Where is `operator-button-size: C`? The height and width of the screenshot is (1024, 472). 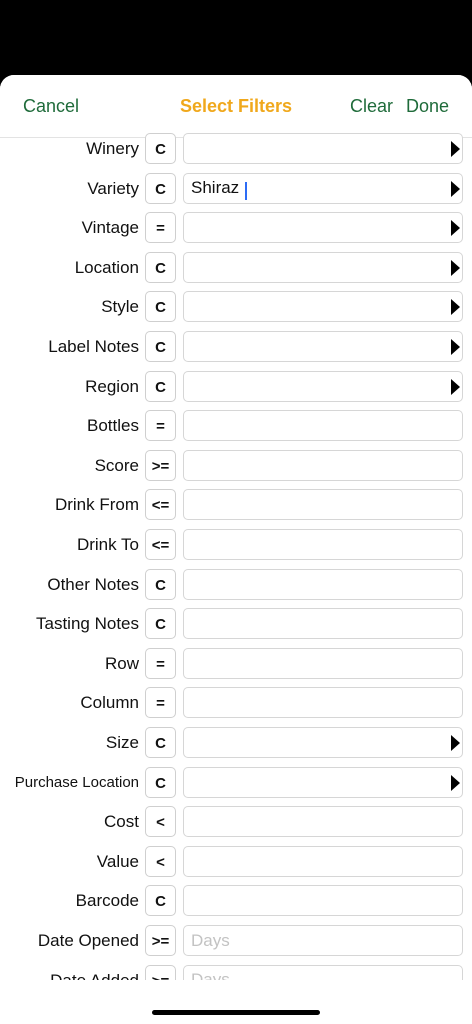 operator-button-size: C is located at coordinates (160, 742).